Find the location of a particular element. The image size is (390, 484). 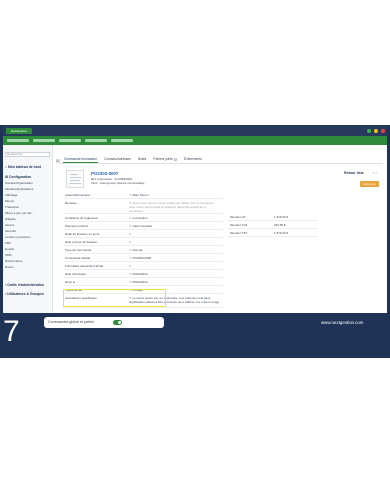

main-menu-bar is located at coordinates (195, 140).